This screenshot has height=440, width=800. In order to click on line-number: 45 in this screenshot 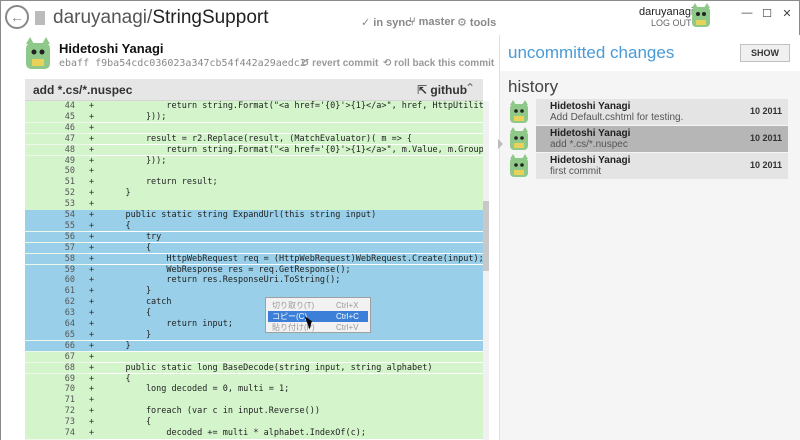, I will do `click(69, 116)`.